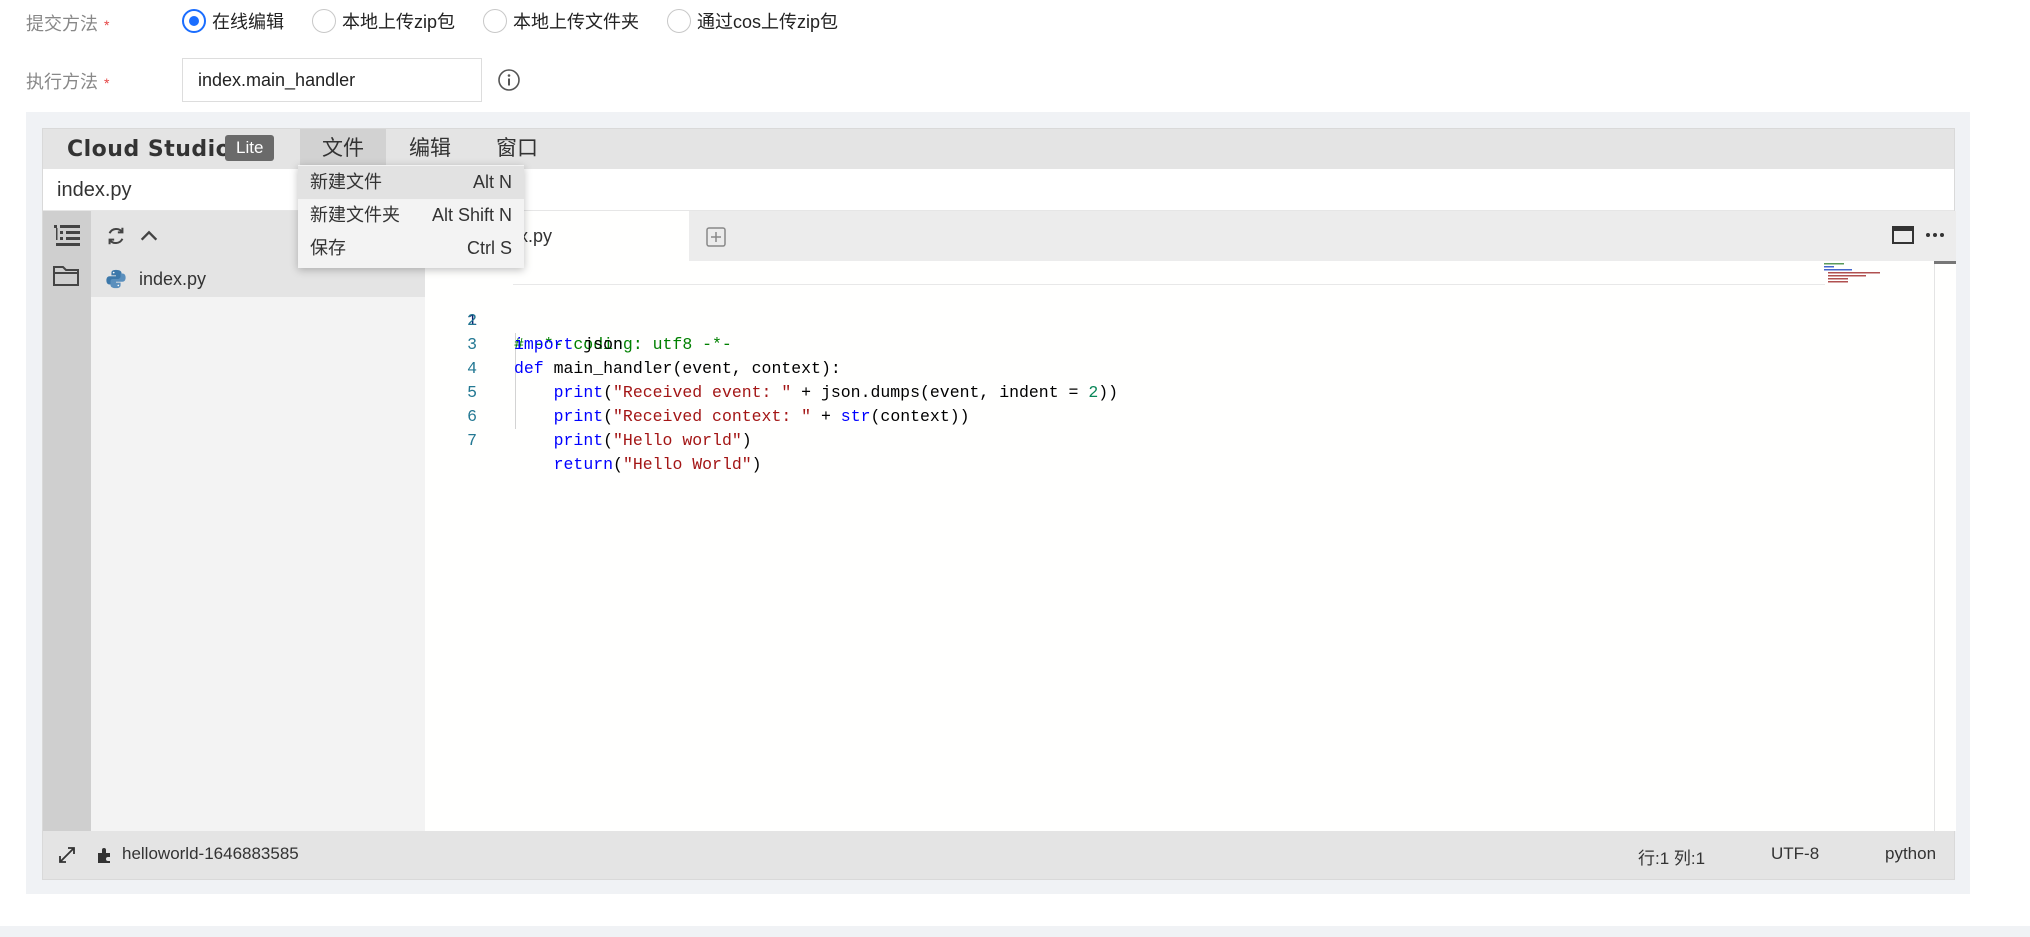  Describe the element at coordinates (1903, 235) in the screenshot. I see `maximize-icon` at that location.